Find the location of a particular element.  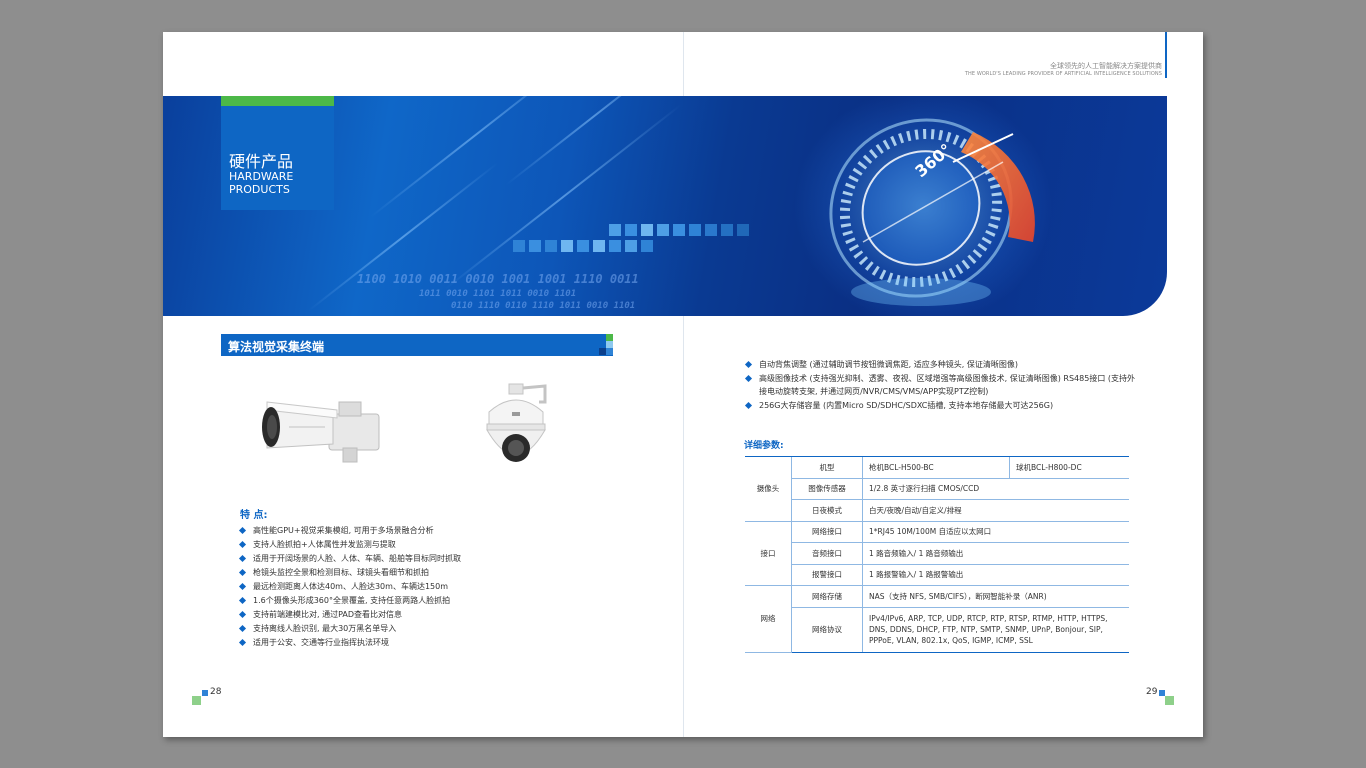

table-row: 日夜模式 白天/夜晚/自动/自定义/排程 is located at coordinates (937, 510).